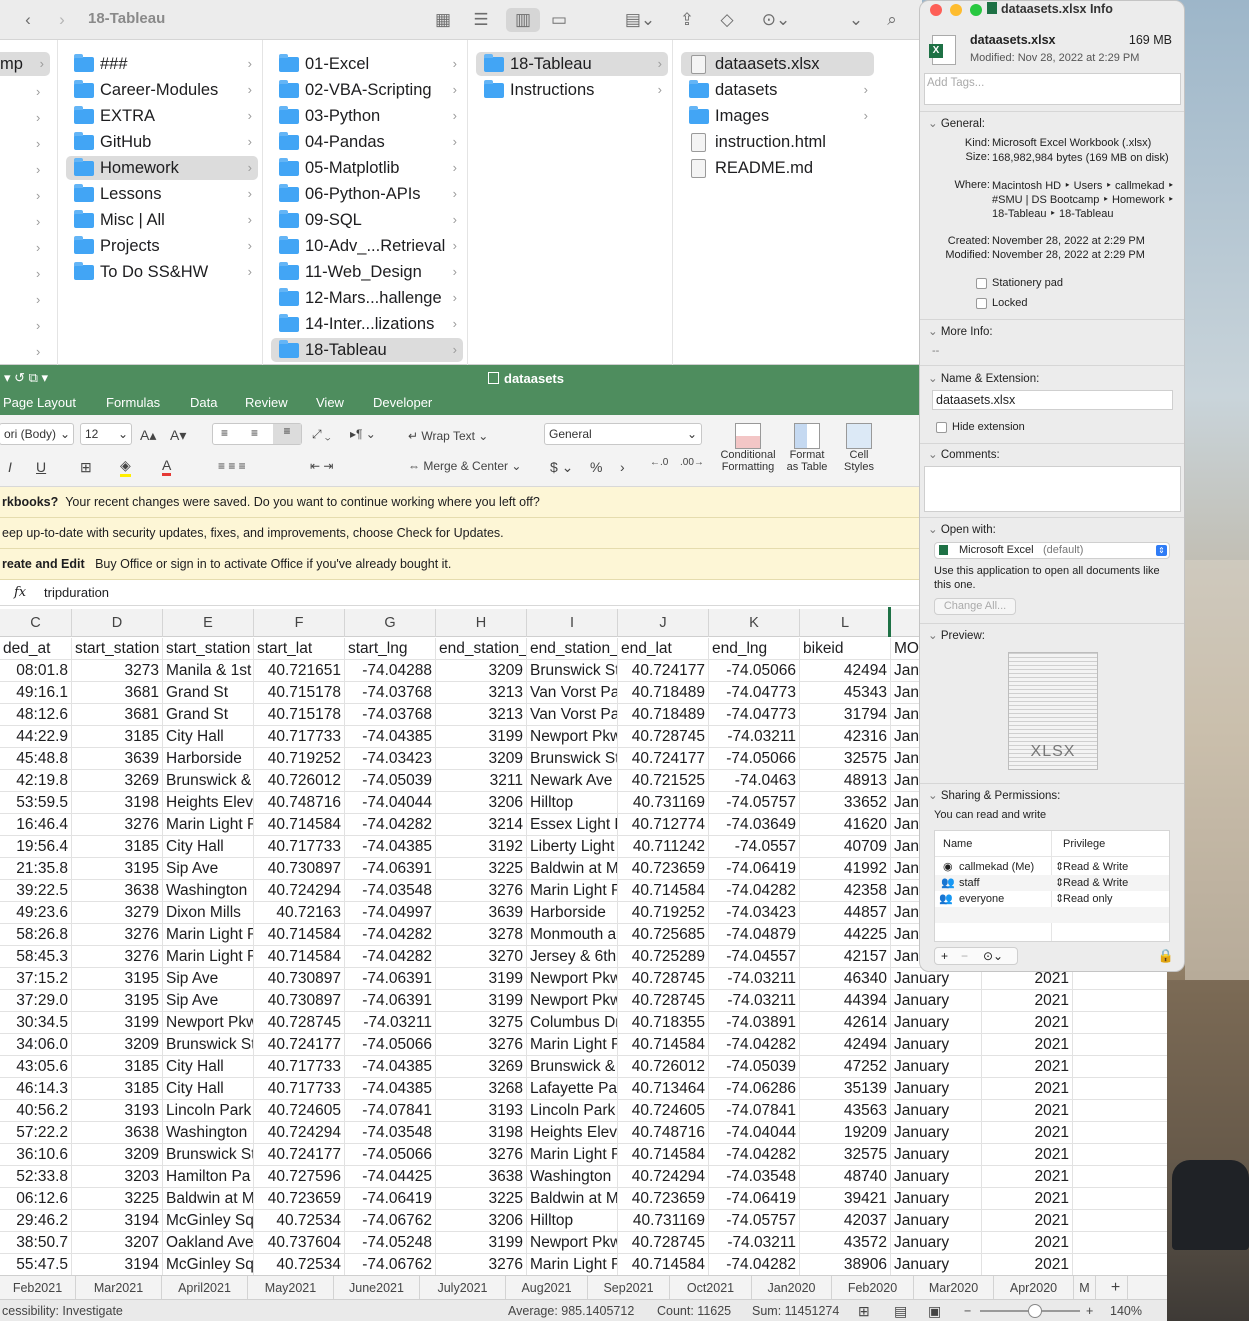 This screenshot has width=1249, height=1321. I want to click on cell: Brunswick &, so click(208, 781).